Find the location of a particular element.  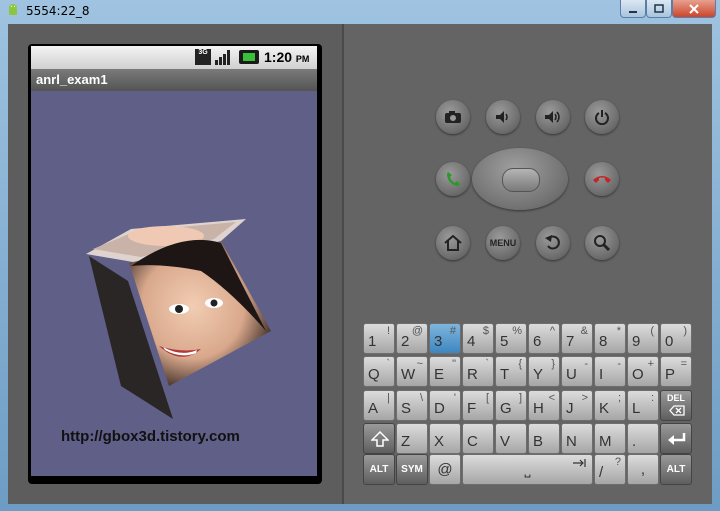

backspace-icon is located at coordinates (677, 410).